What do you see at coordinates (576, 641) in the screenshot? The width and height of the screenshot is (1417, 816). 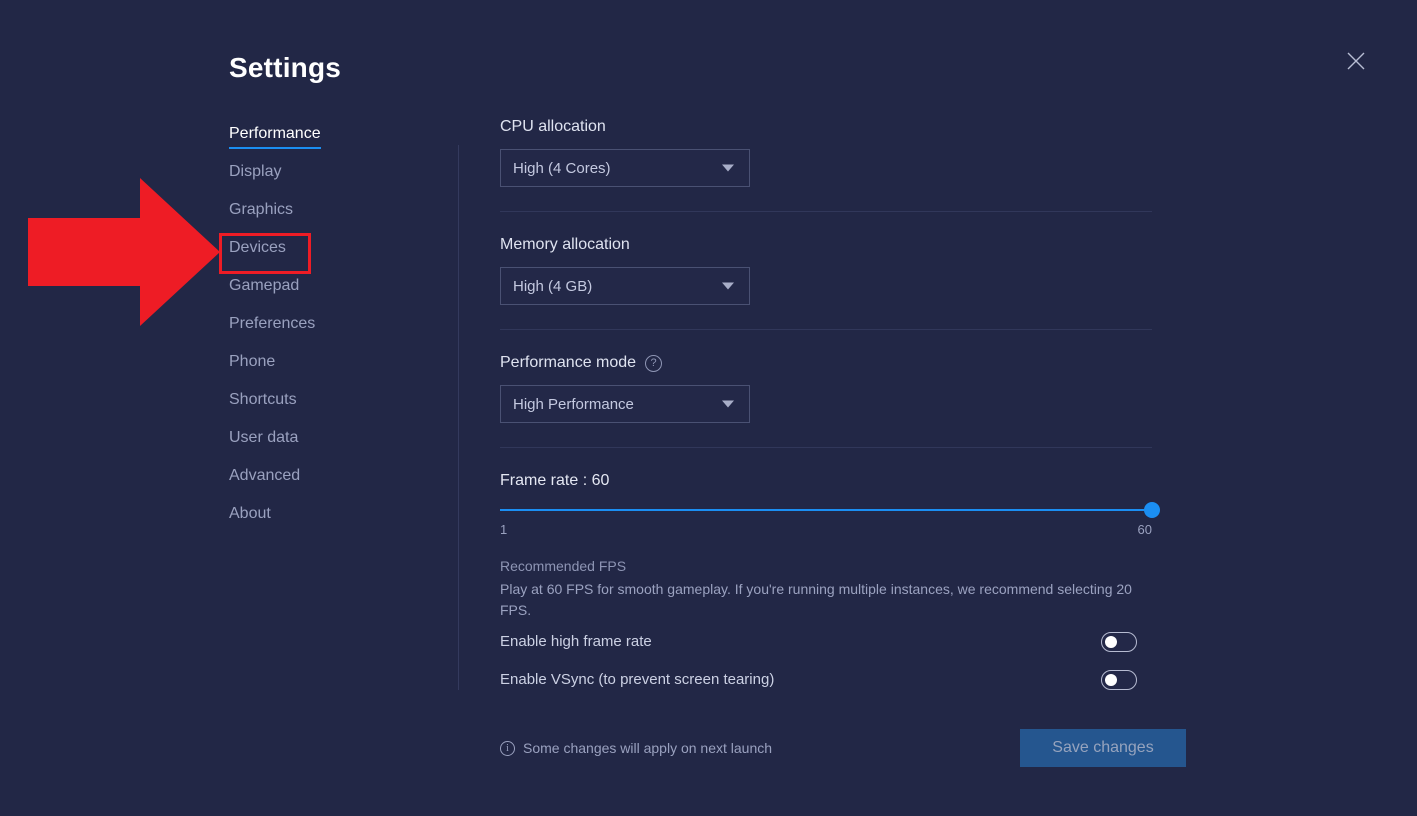 I see `high-frame-rate-label: Enable high frame rate` at bounding box center [576, 641].